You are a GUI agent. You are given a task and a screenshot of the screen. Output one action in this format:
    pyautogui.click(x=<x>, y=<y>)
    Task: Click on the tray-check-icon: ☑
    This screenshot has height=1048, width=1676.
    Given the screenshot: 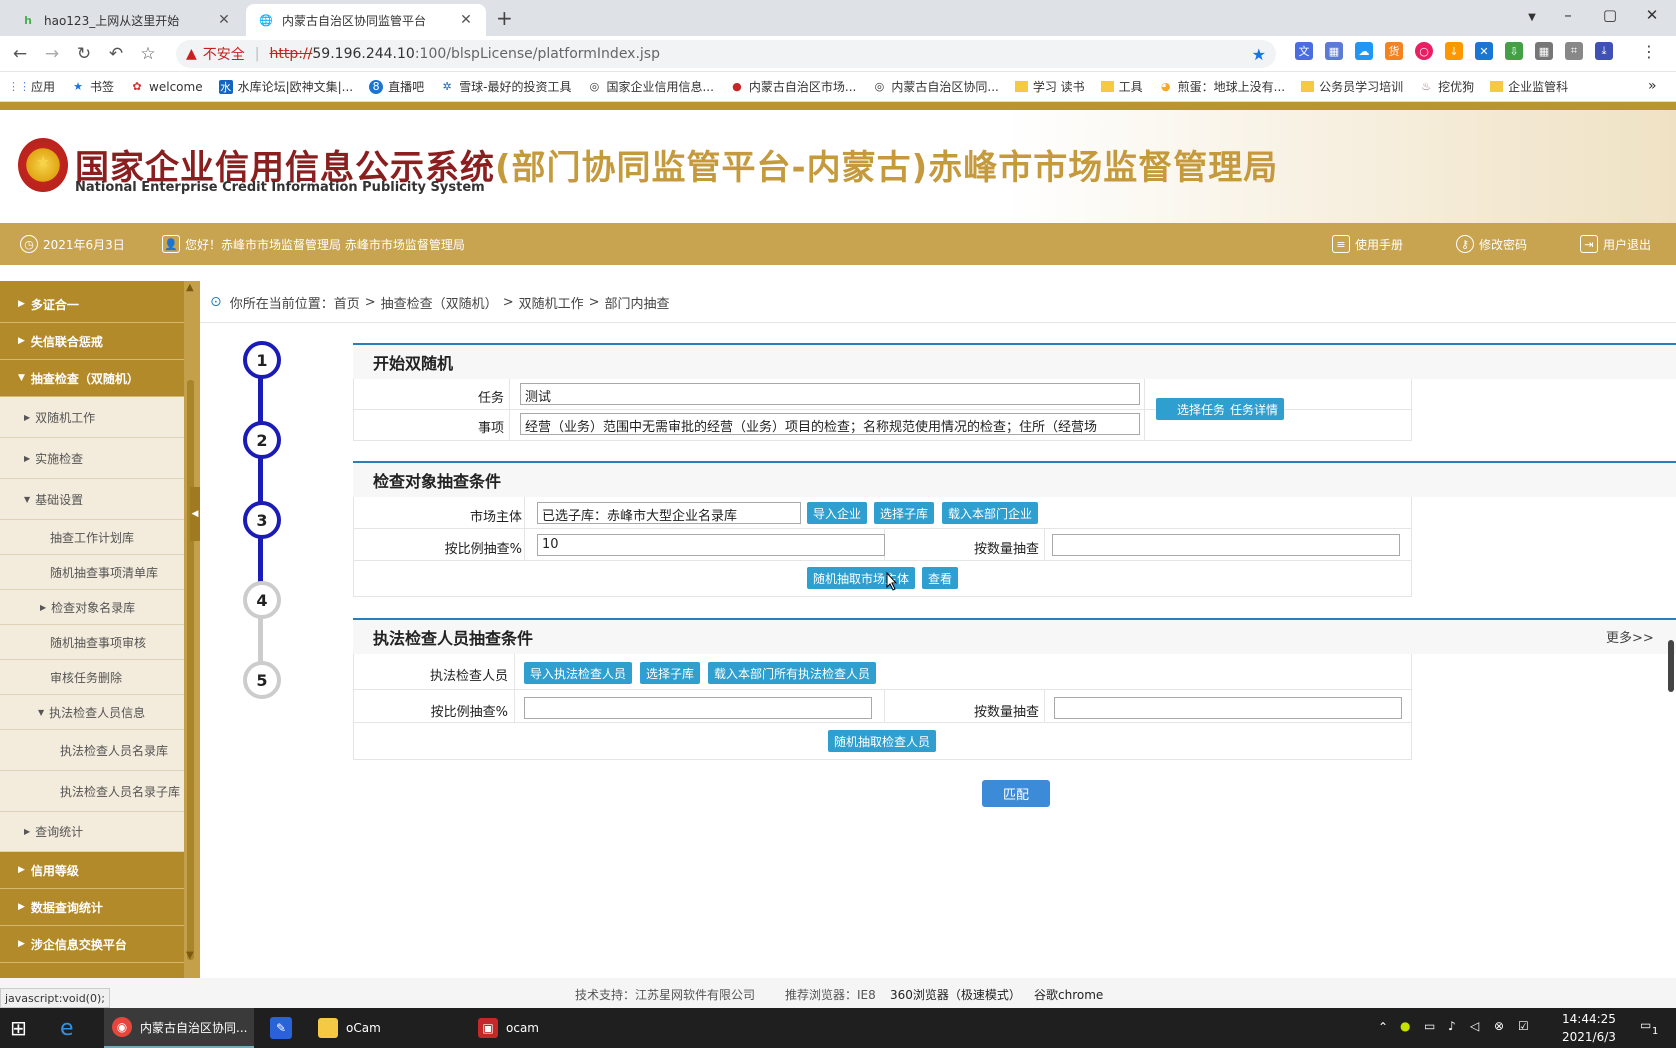 What is the action you would take?
    pyautogui.click(x=1523, y=1026)
    